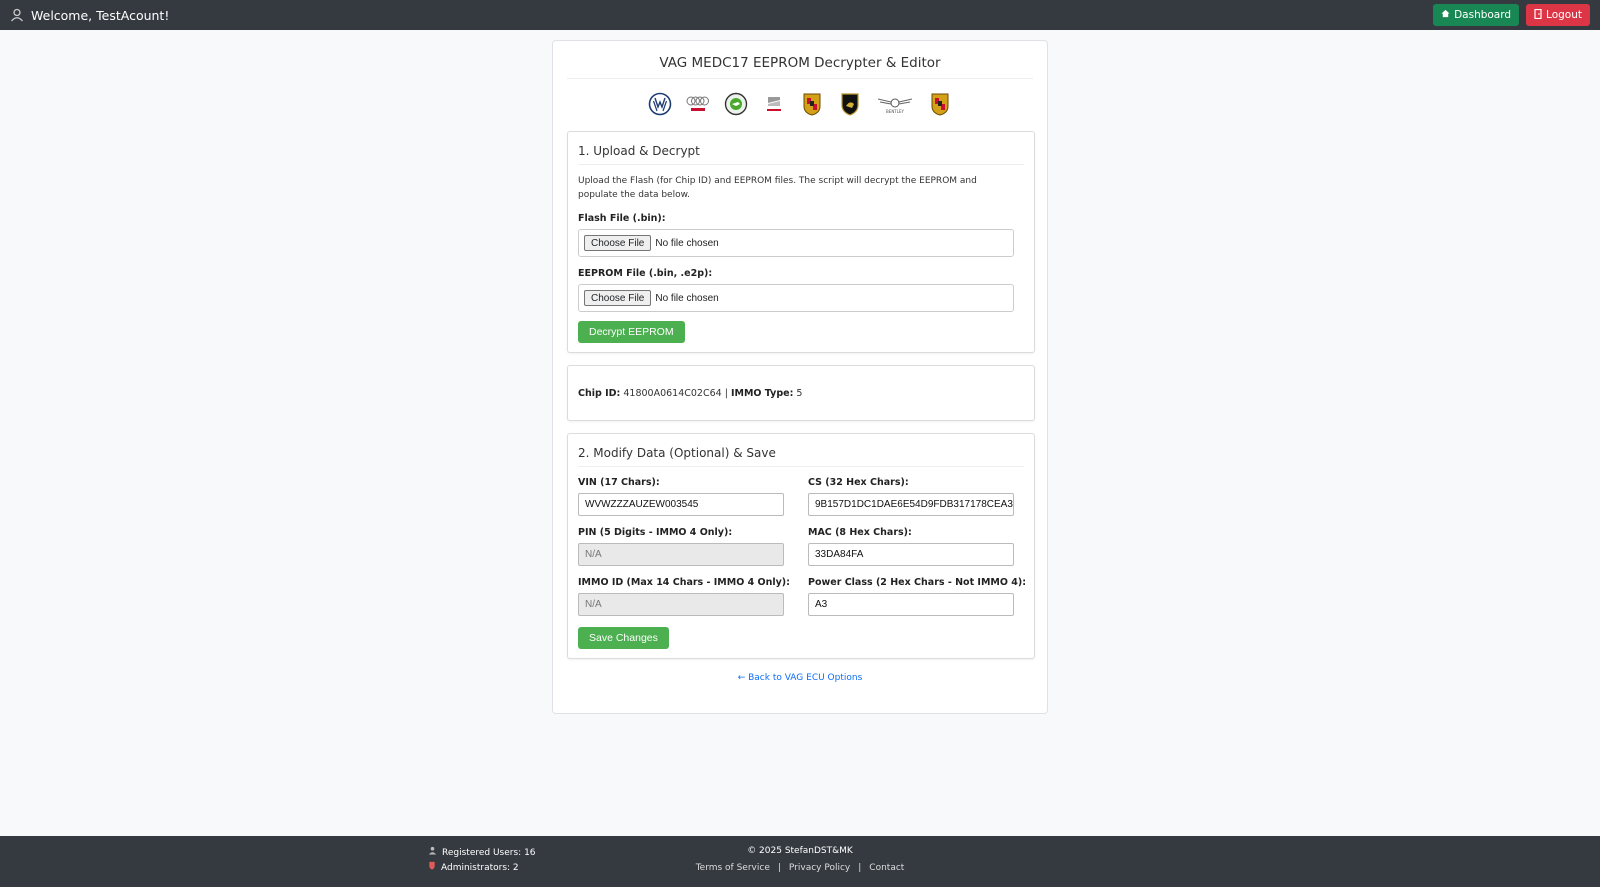  What do you see at coordinates (736, 104) in the screenshot?
I see `skoda-logo` at bounding box center [736, 104].